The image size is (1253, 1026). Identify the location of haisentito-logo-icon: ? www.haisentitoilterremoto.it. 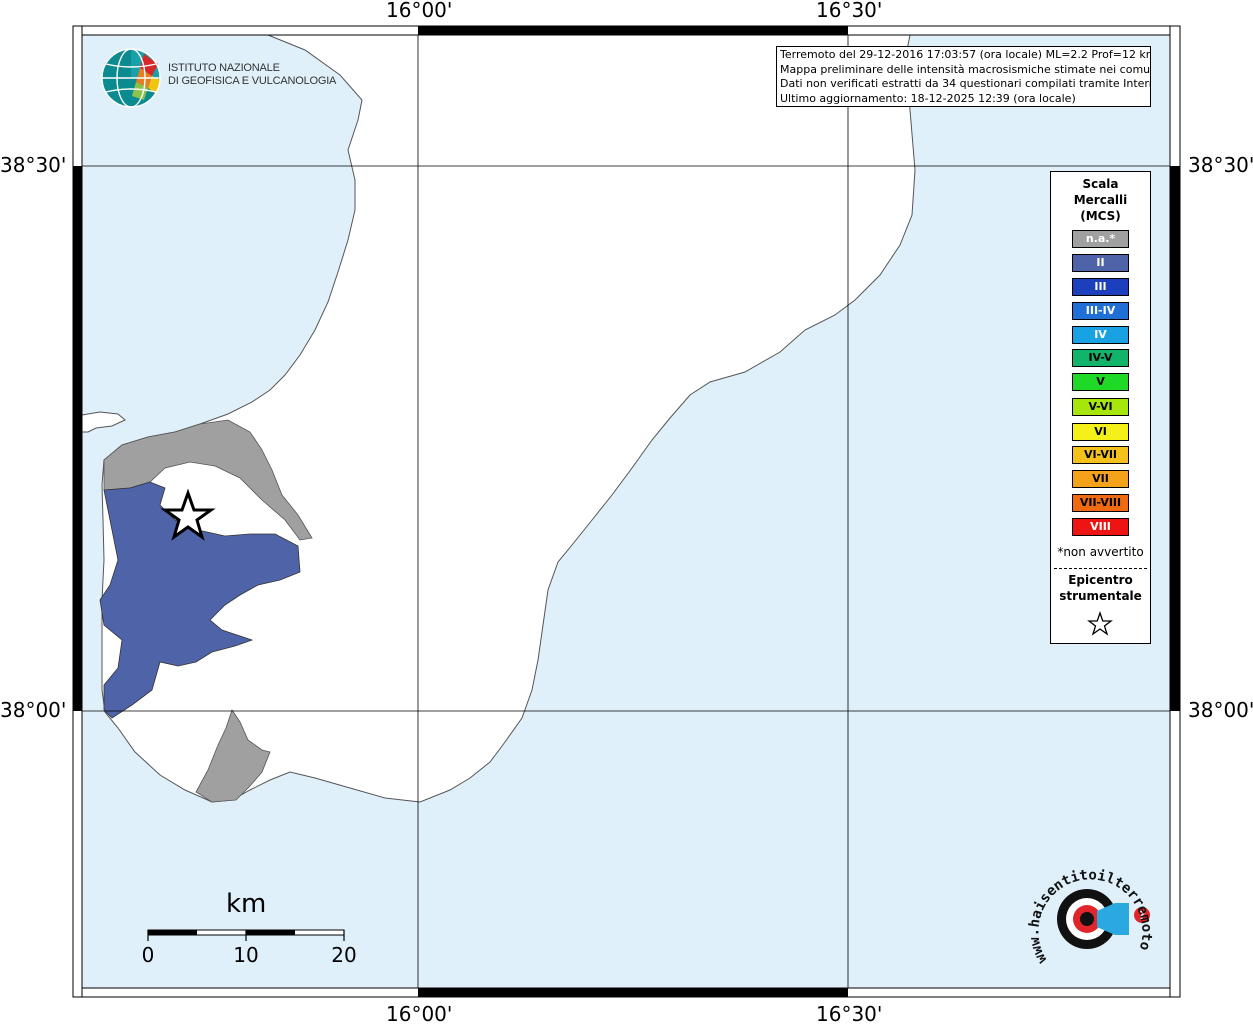
(1090, 910).